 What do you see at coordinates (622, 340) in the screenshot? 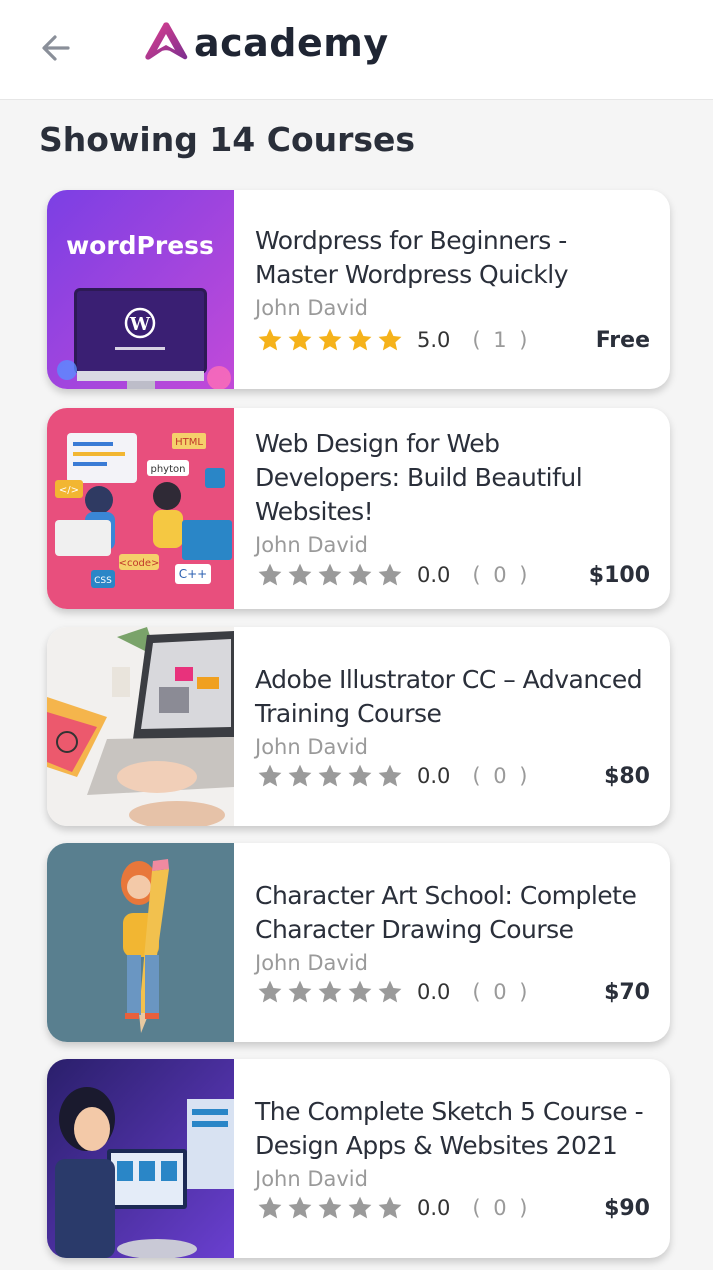
I see `course-price: Free` at bounding box center [622, 340].